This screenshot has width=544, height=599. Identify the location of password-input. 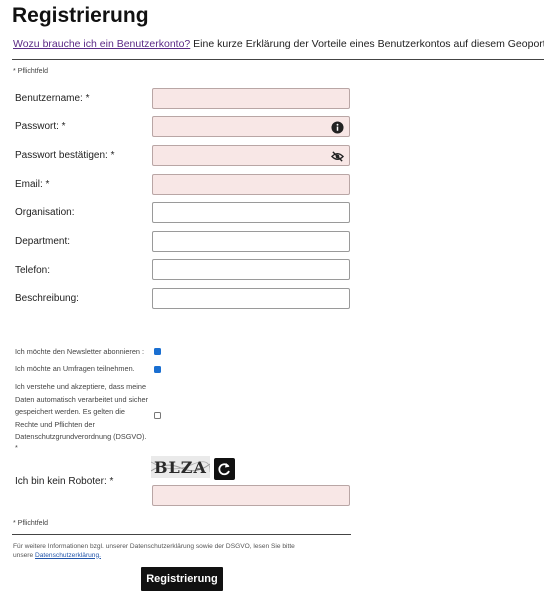
(251, 126).